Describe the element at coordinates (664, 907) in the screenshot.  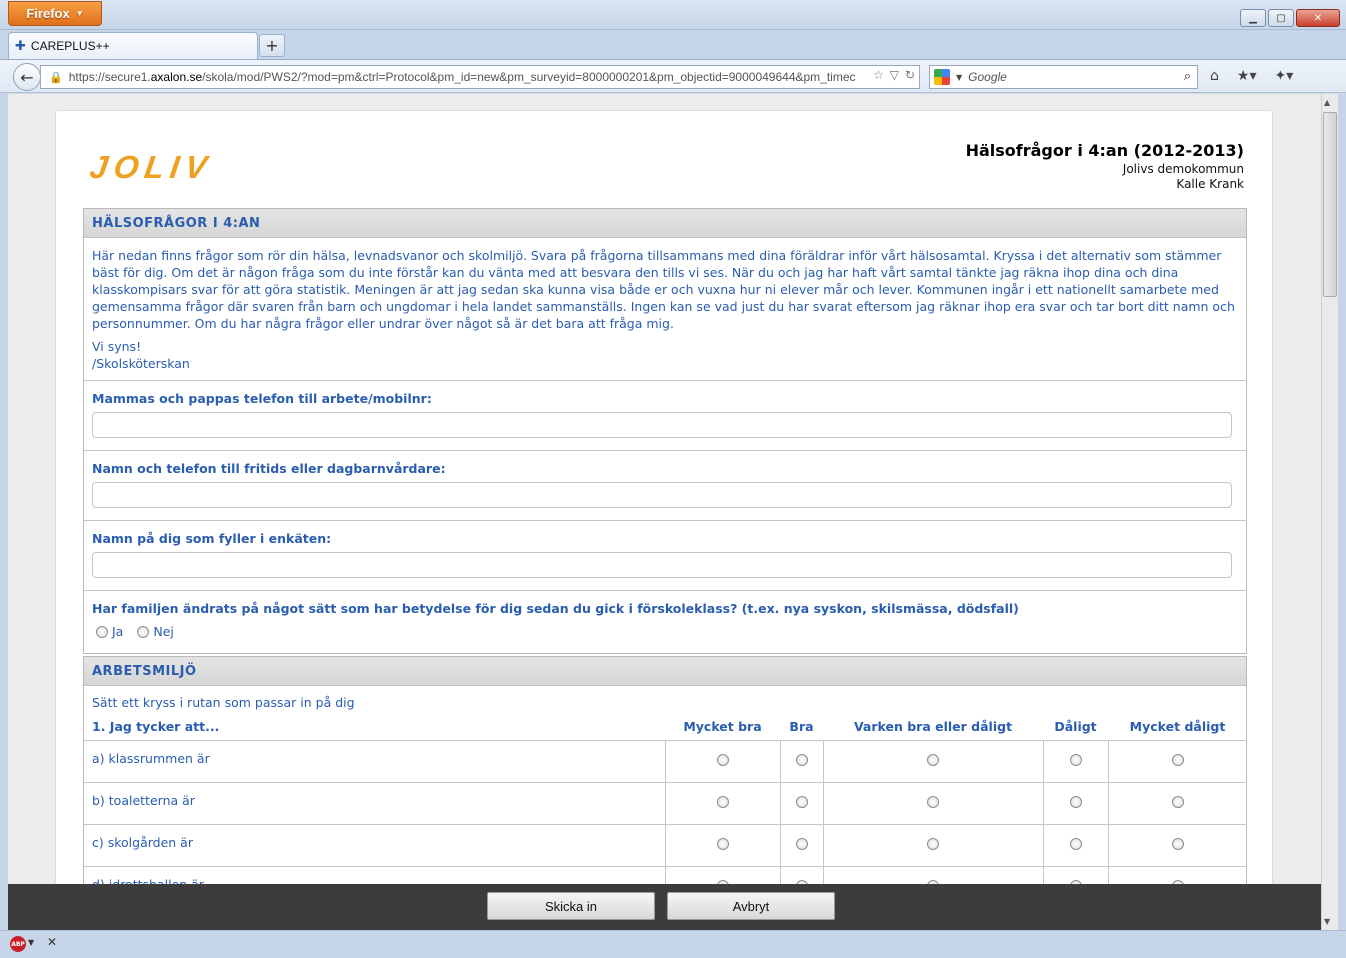
I see `form-action-bar: Skicka in Avbryt` at that location.